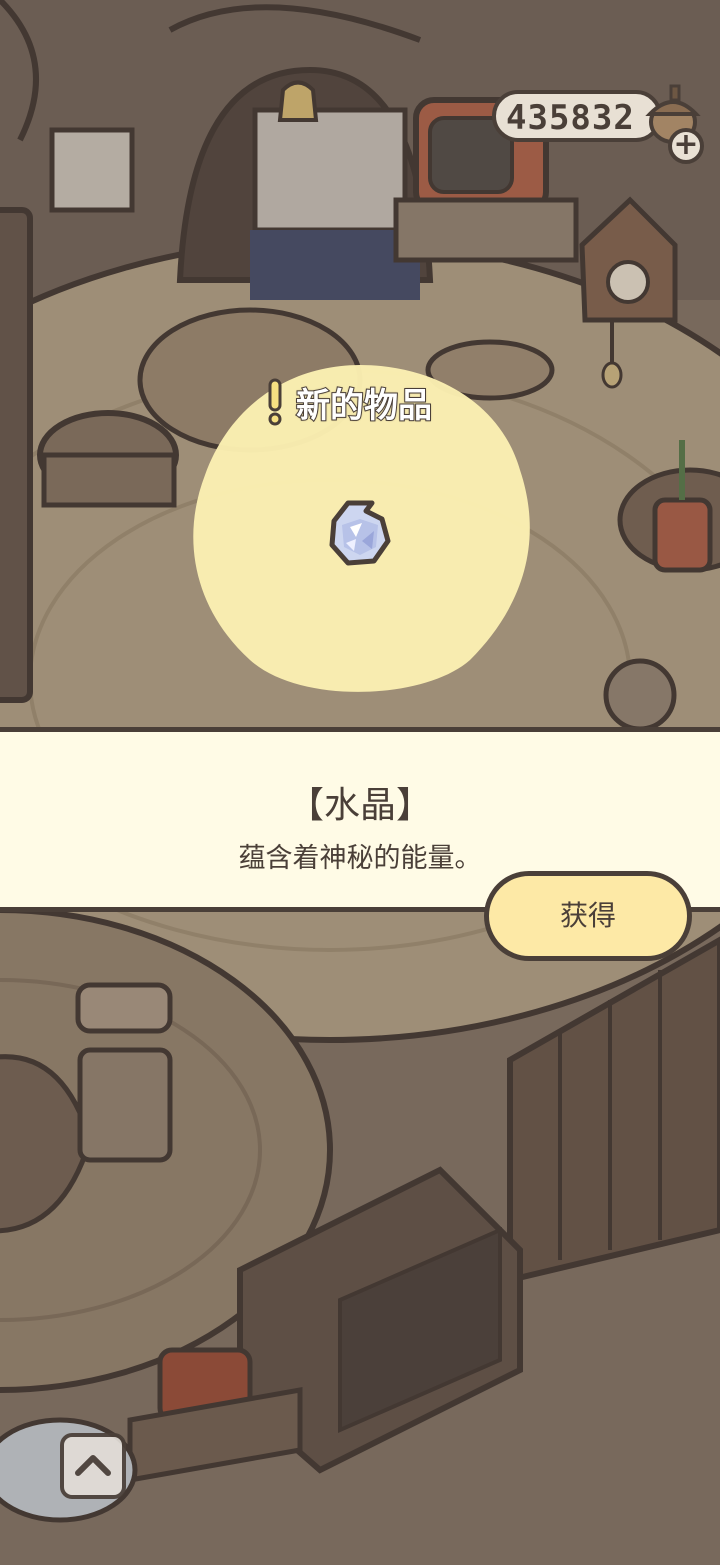  Describe the element at coordinates (364, 406) in the screenshot. I see `new-item-header: 新的物品` at that location.